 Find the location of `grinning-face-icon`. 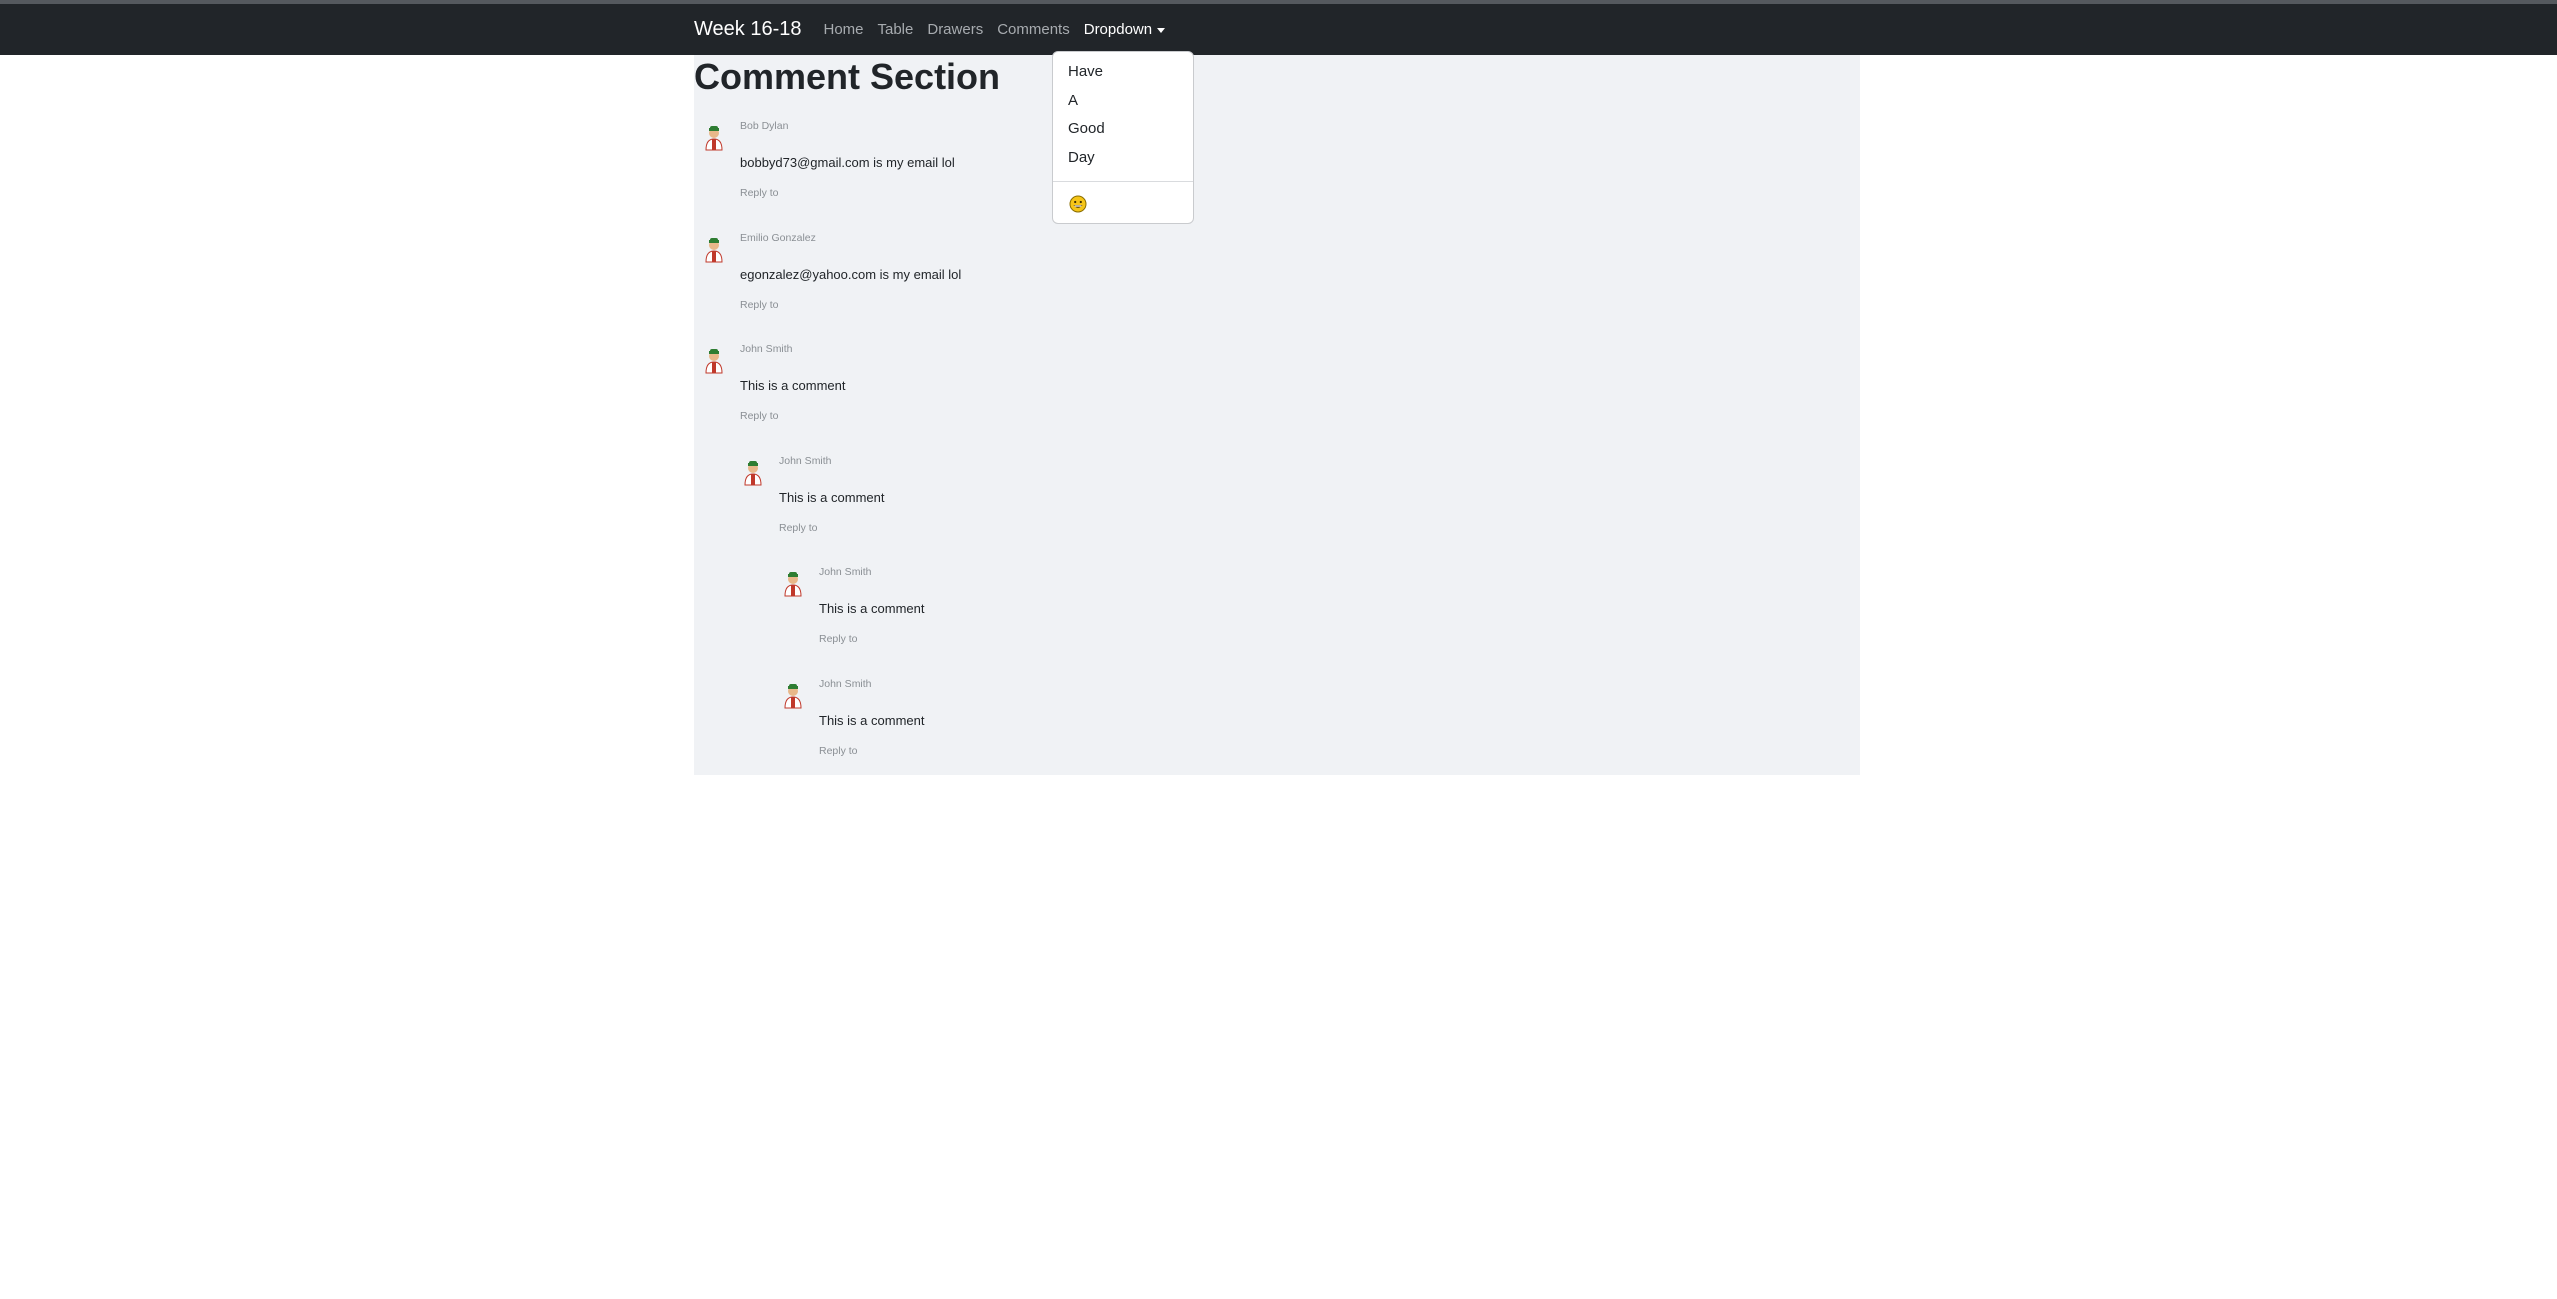

grinning-face-icon is located at coordinates (1078, 204).